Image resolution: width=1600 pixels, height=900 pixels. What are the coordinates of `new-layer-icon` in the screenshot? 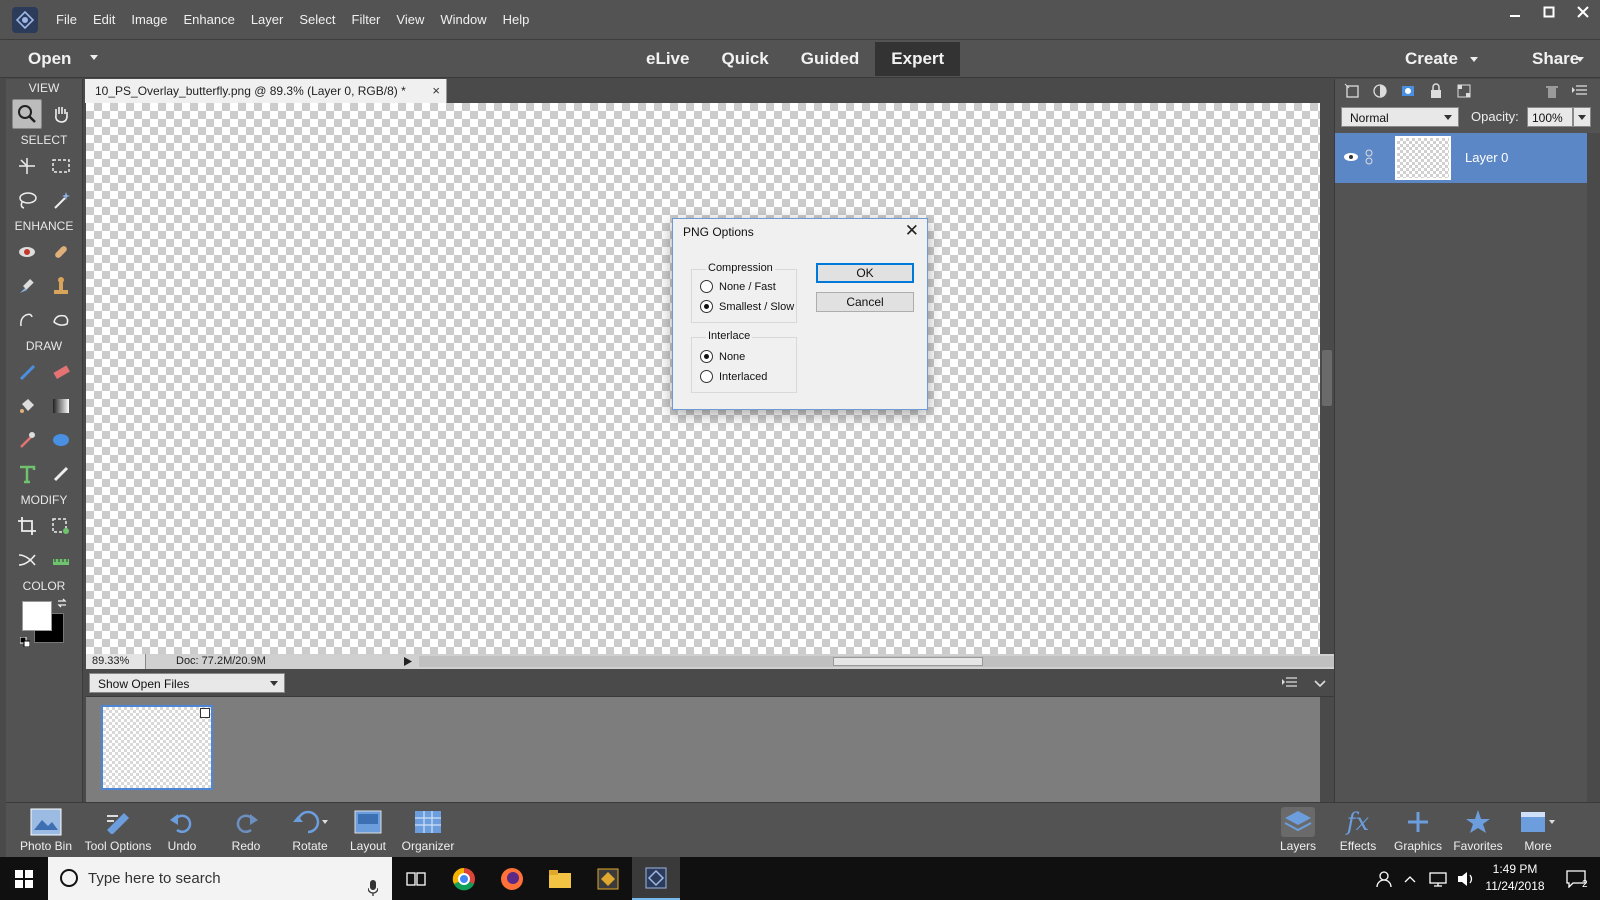 It's located at (1352, 91).